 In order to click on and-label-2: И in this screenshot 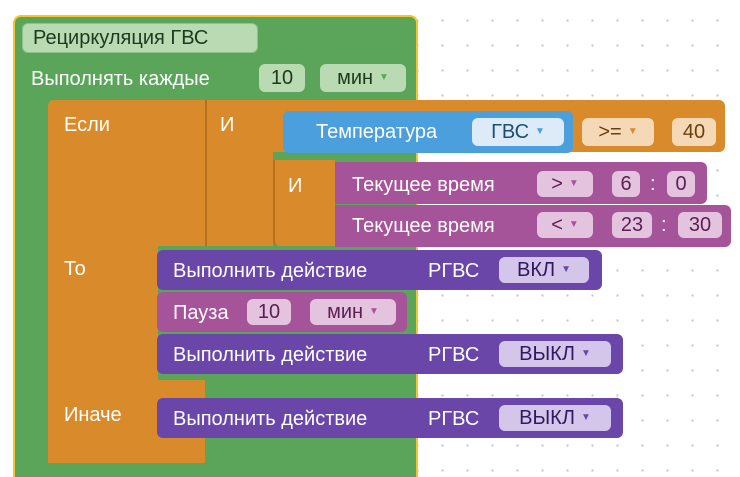, I will do `click(295, 186)`.